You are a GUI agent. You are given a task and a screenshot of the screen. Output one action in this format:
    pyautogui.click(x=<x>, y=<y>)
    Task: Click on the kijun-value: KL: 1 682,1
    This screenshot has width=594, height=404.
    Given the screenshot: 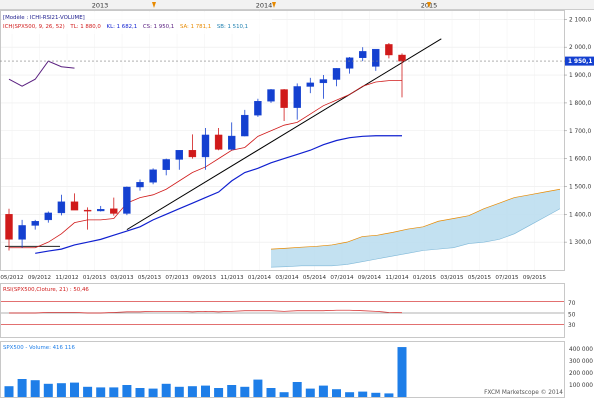 What is the action you would take?
    pyautogui.click(x=122, y=27)
    